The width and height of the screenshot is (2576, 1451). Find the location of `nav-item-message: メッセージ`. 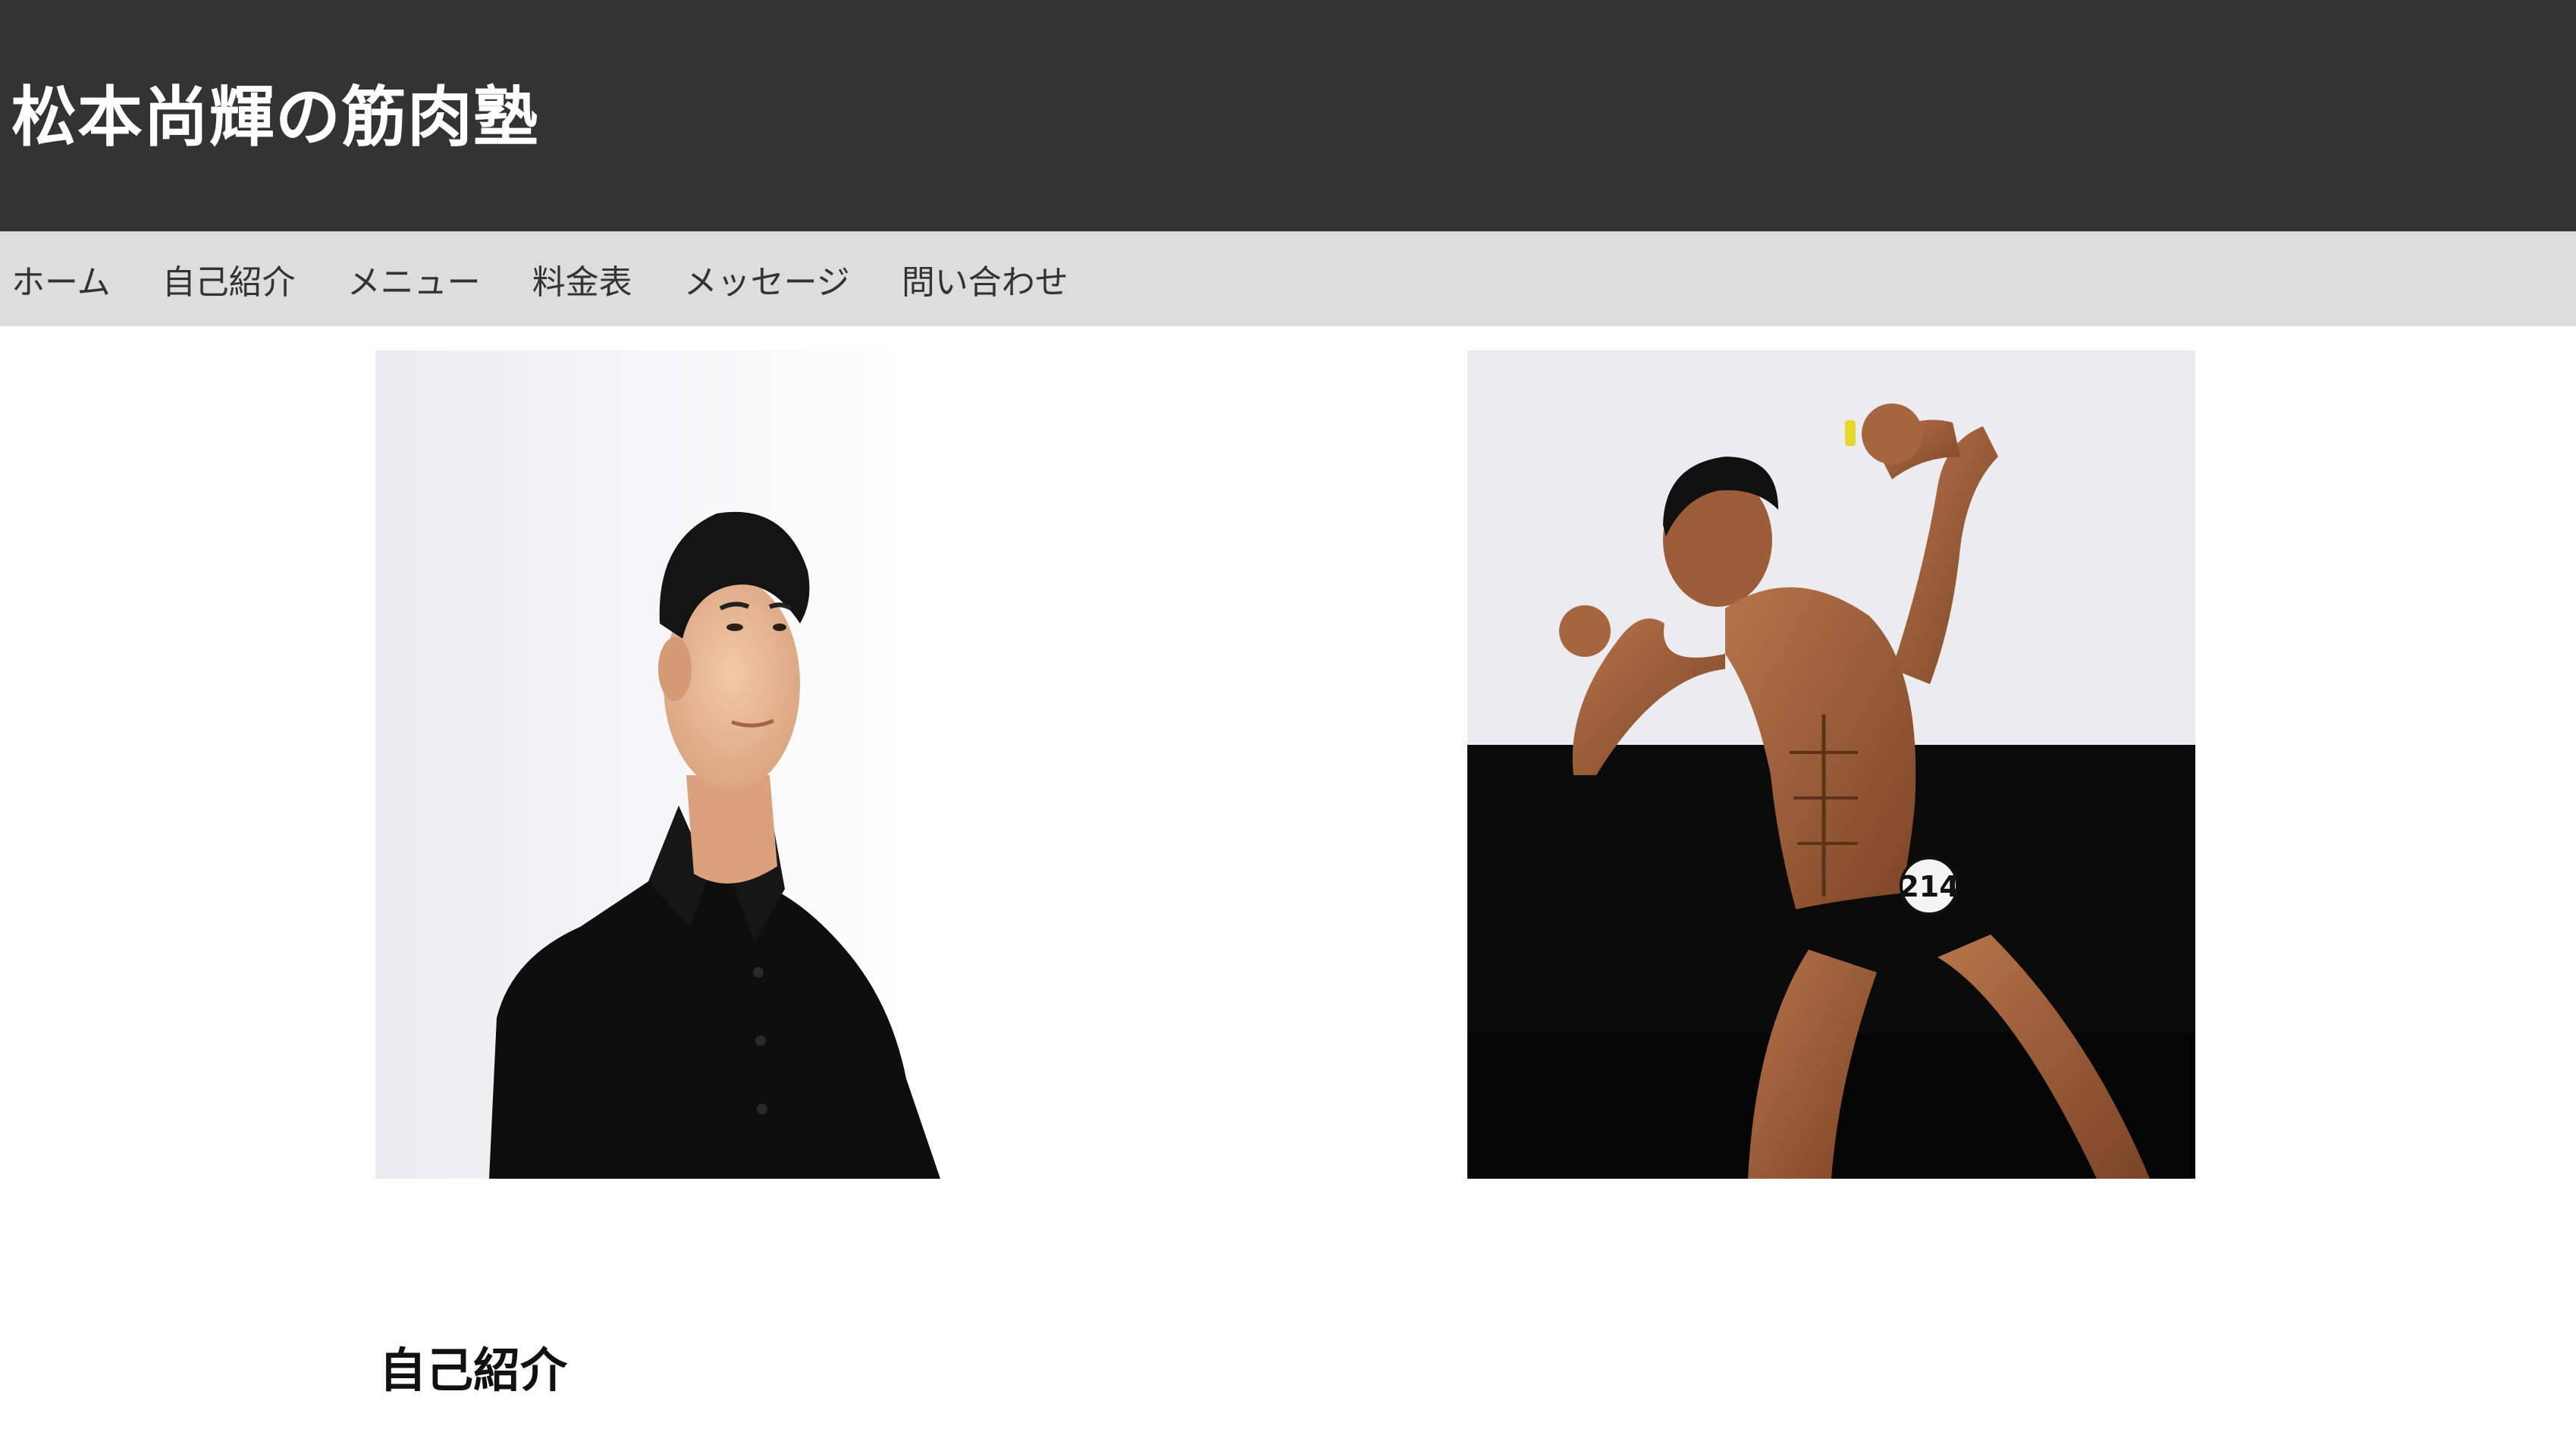

nav-item-message: メッセージ is located at coordinates (767, 279).